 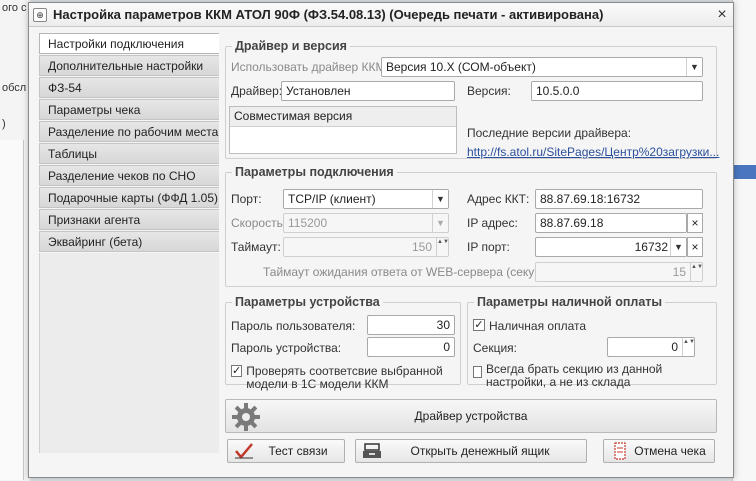 I want to click on tab-acquiring: Эквайринг (бета), so click(x=129, y=241).